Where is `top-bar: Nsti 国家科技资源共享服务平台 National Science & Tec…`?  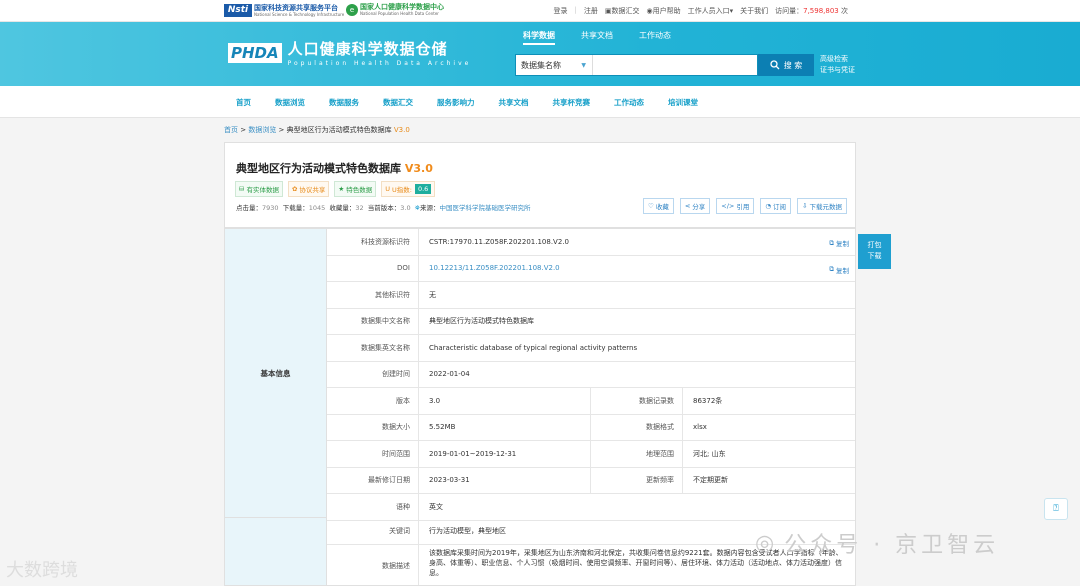
top-bar: Nsti 国家科技资源共享服务平台 National Science & Tec… is located at coordinates (540, 11).